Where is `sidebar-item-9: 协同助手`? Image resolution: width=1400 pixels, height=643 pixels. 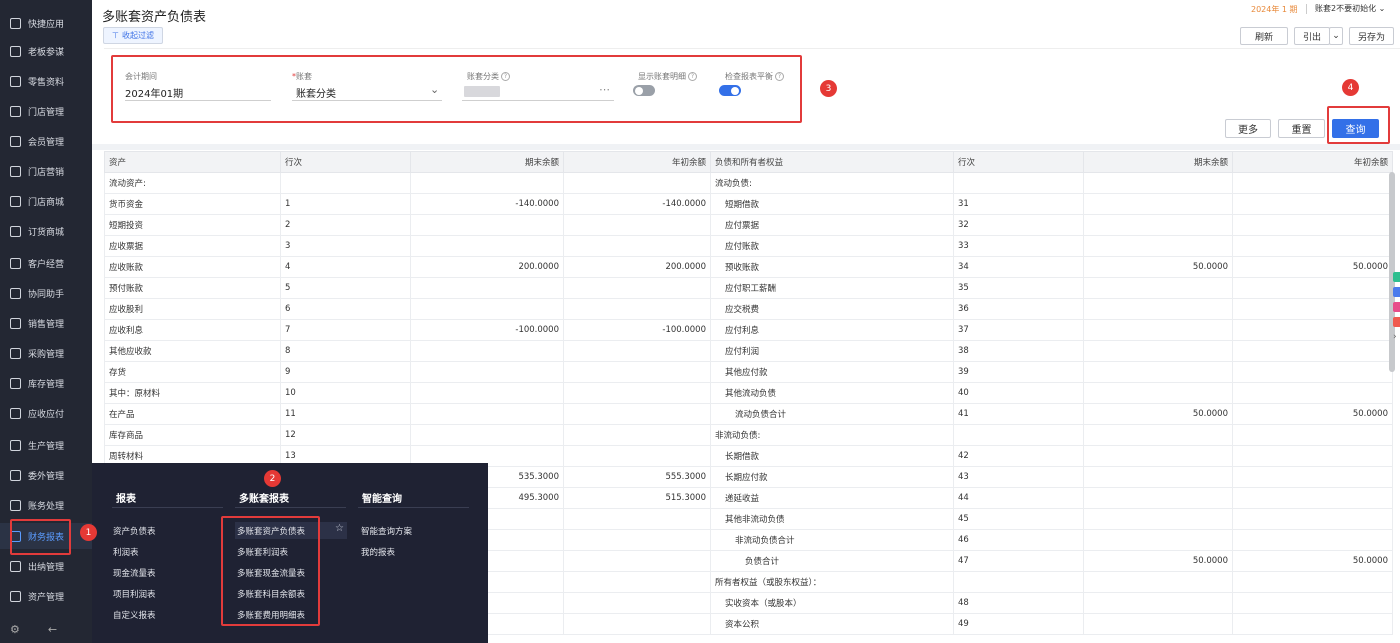 sidebar-item-9: 协同助手 is located at coordinates (46, 293).